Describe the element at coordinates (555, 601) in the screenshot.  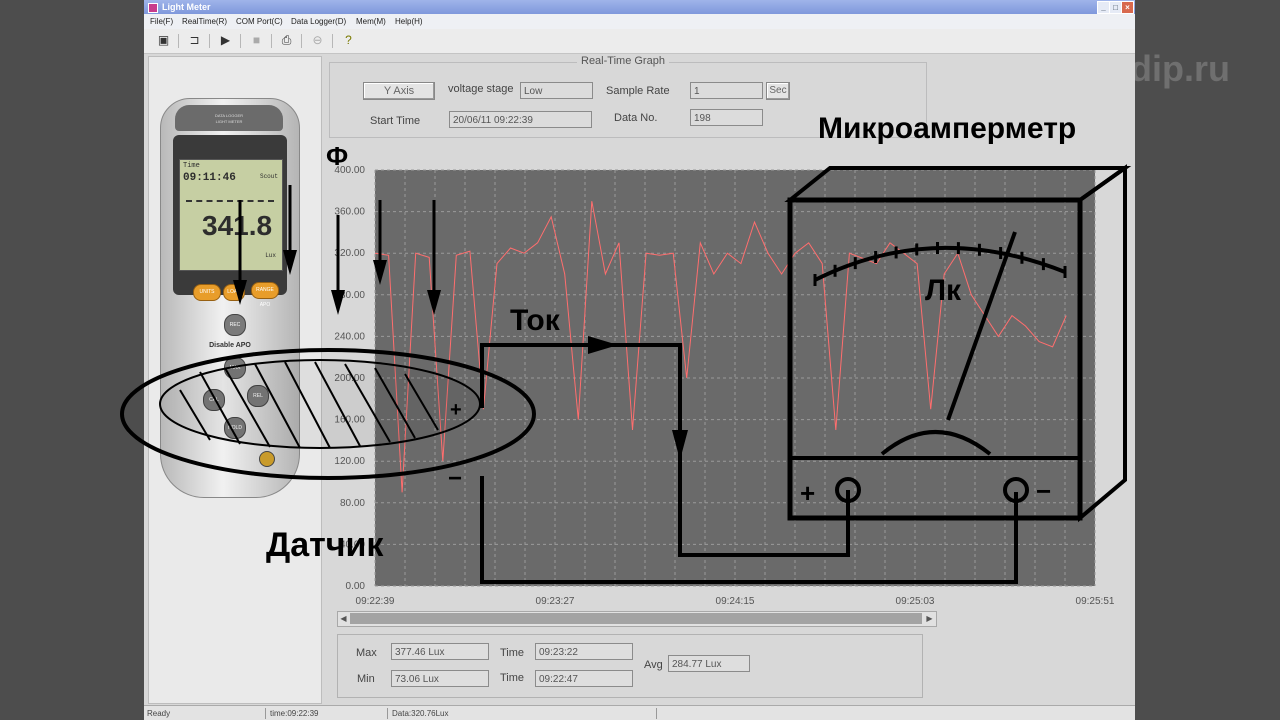
I see `x-tick-label: 09:23:27` at that location.